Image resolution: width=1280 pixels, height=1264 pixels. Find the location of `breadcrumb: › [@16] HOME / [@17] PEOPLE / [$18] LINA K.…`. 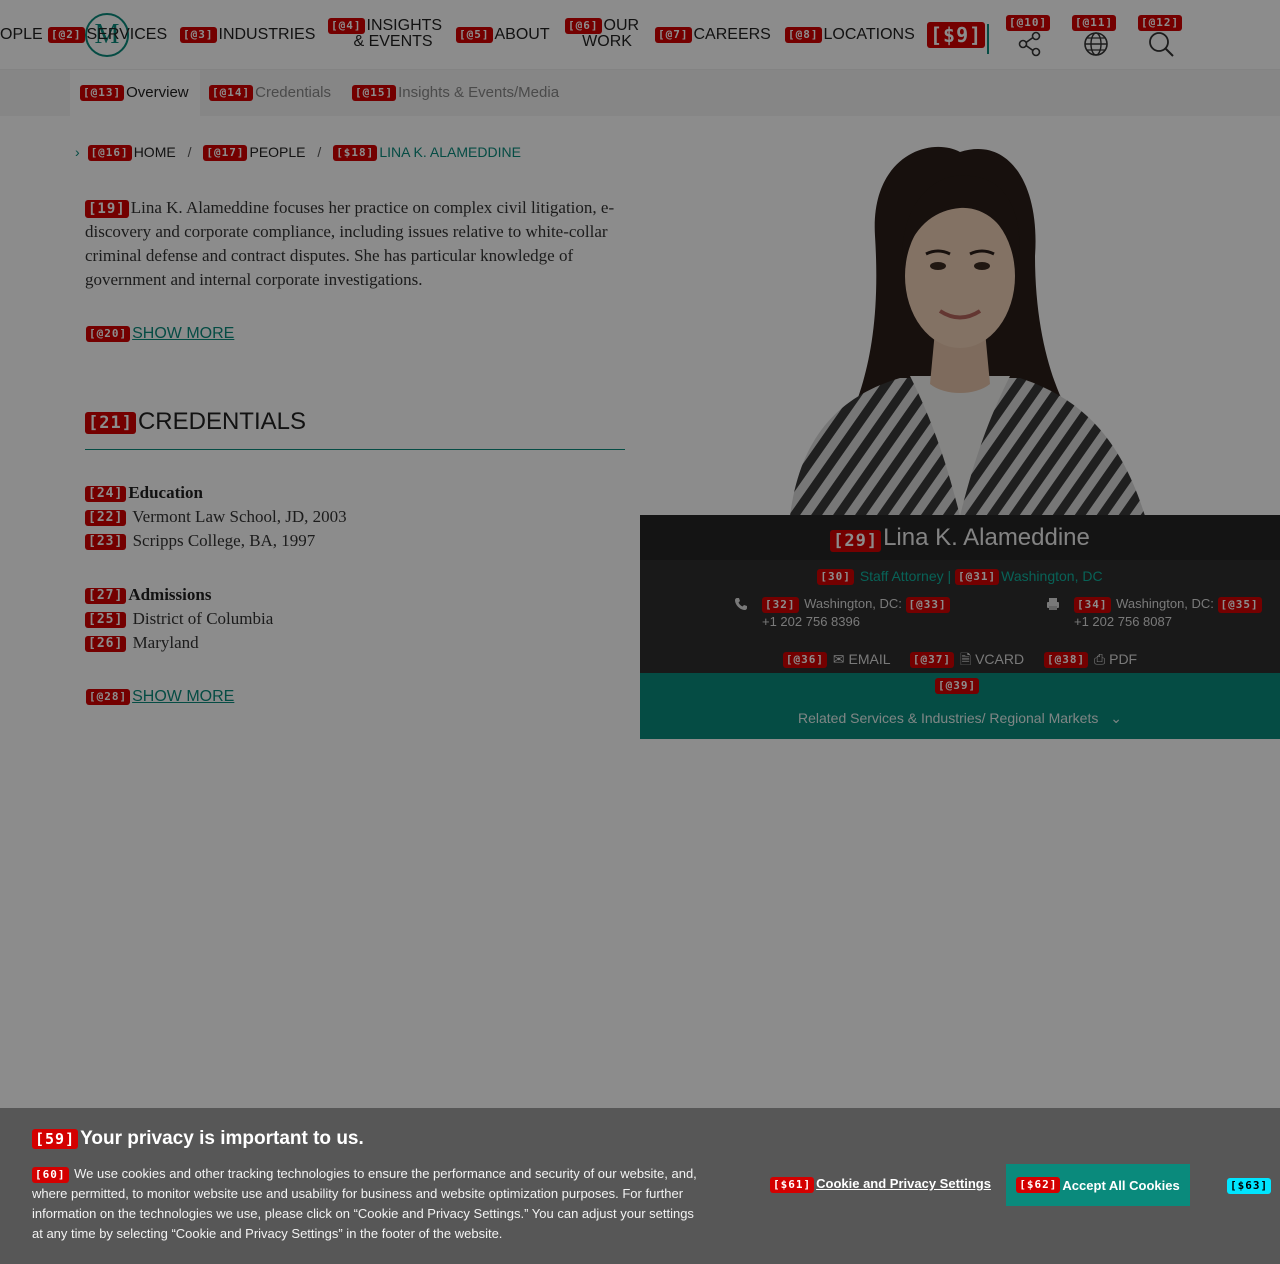

breadcrumb: › [@16] HOME / [@17] PEOPLE / [$18] LINA K.… is located at coordinates (298, 153).